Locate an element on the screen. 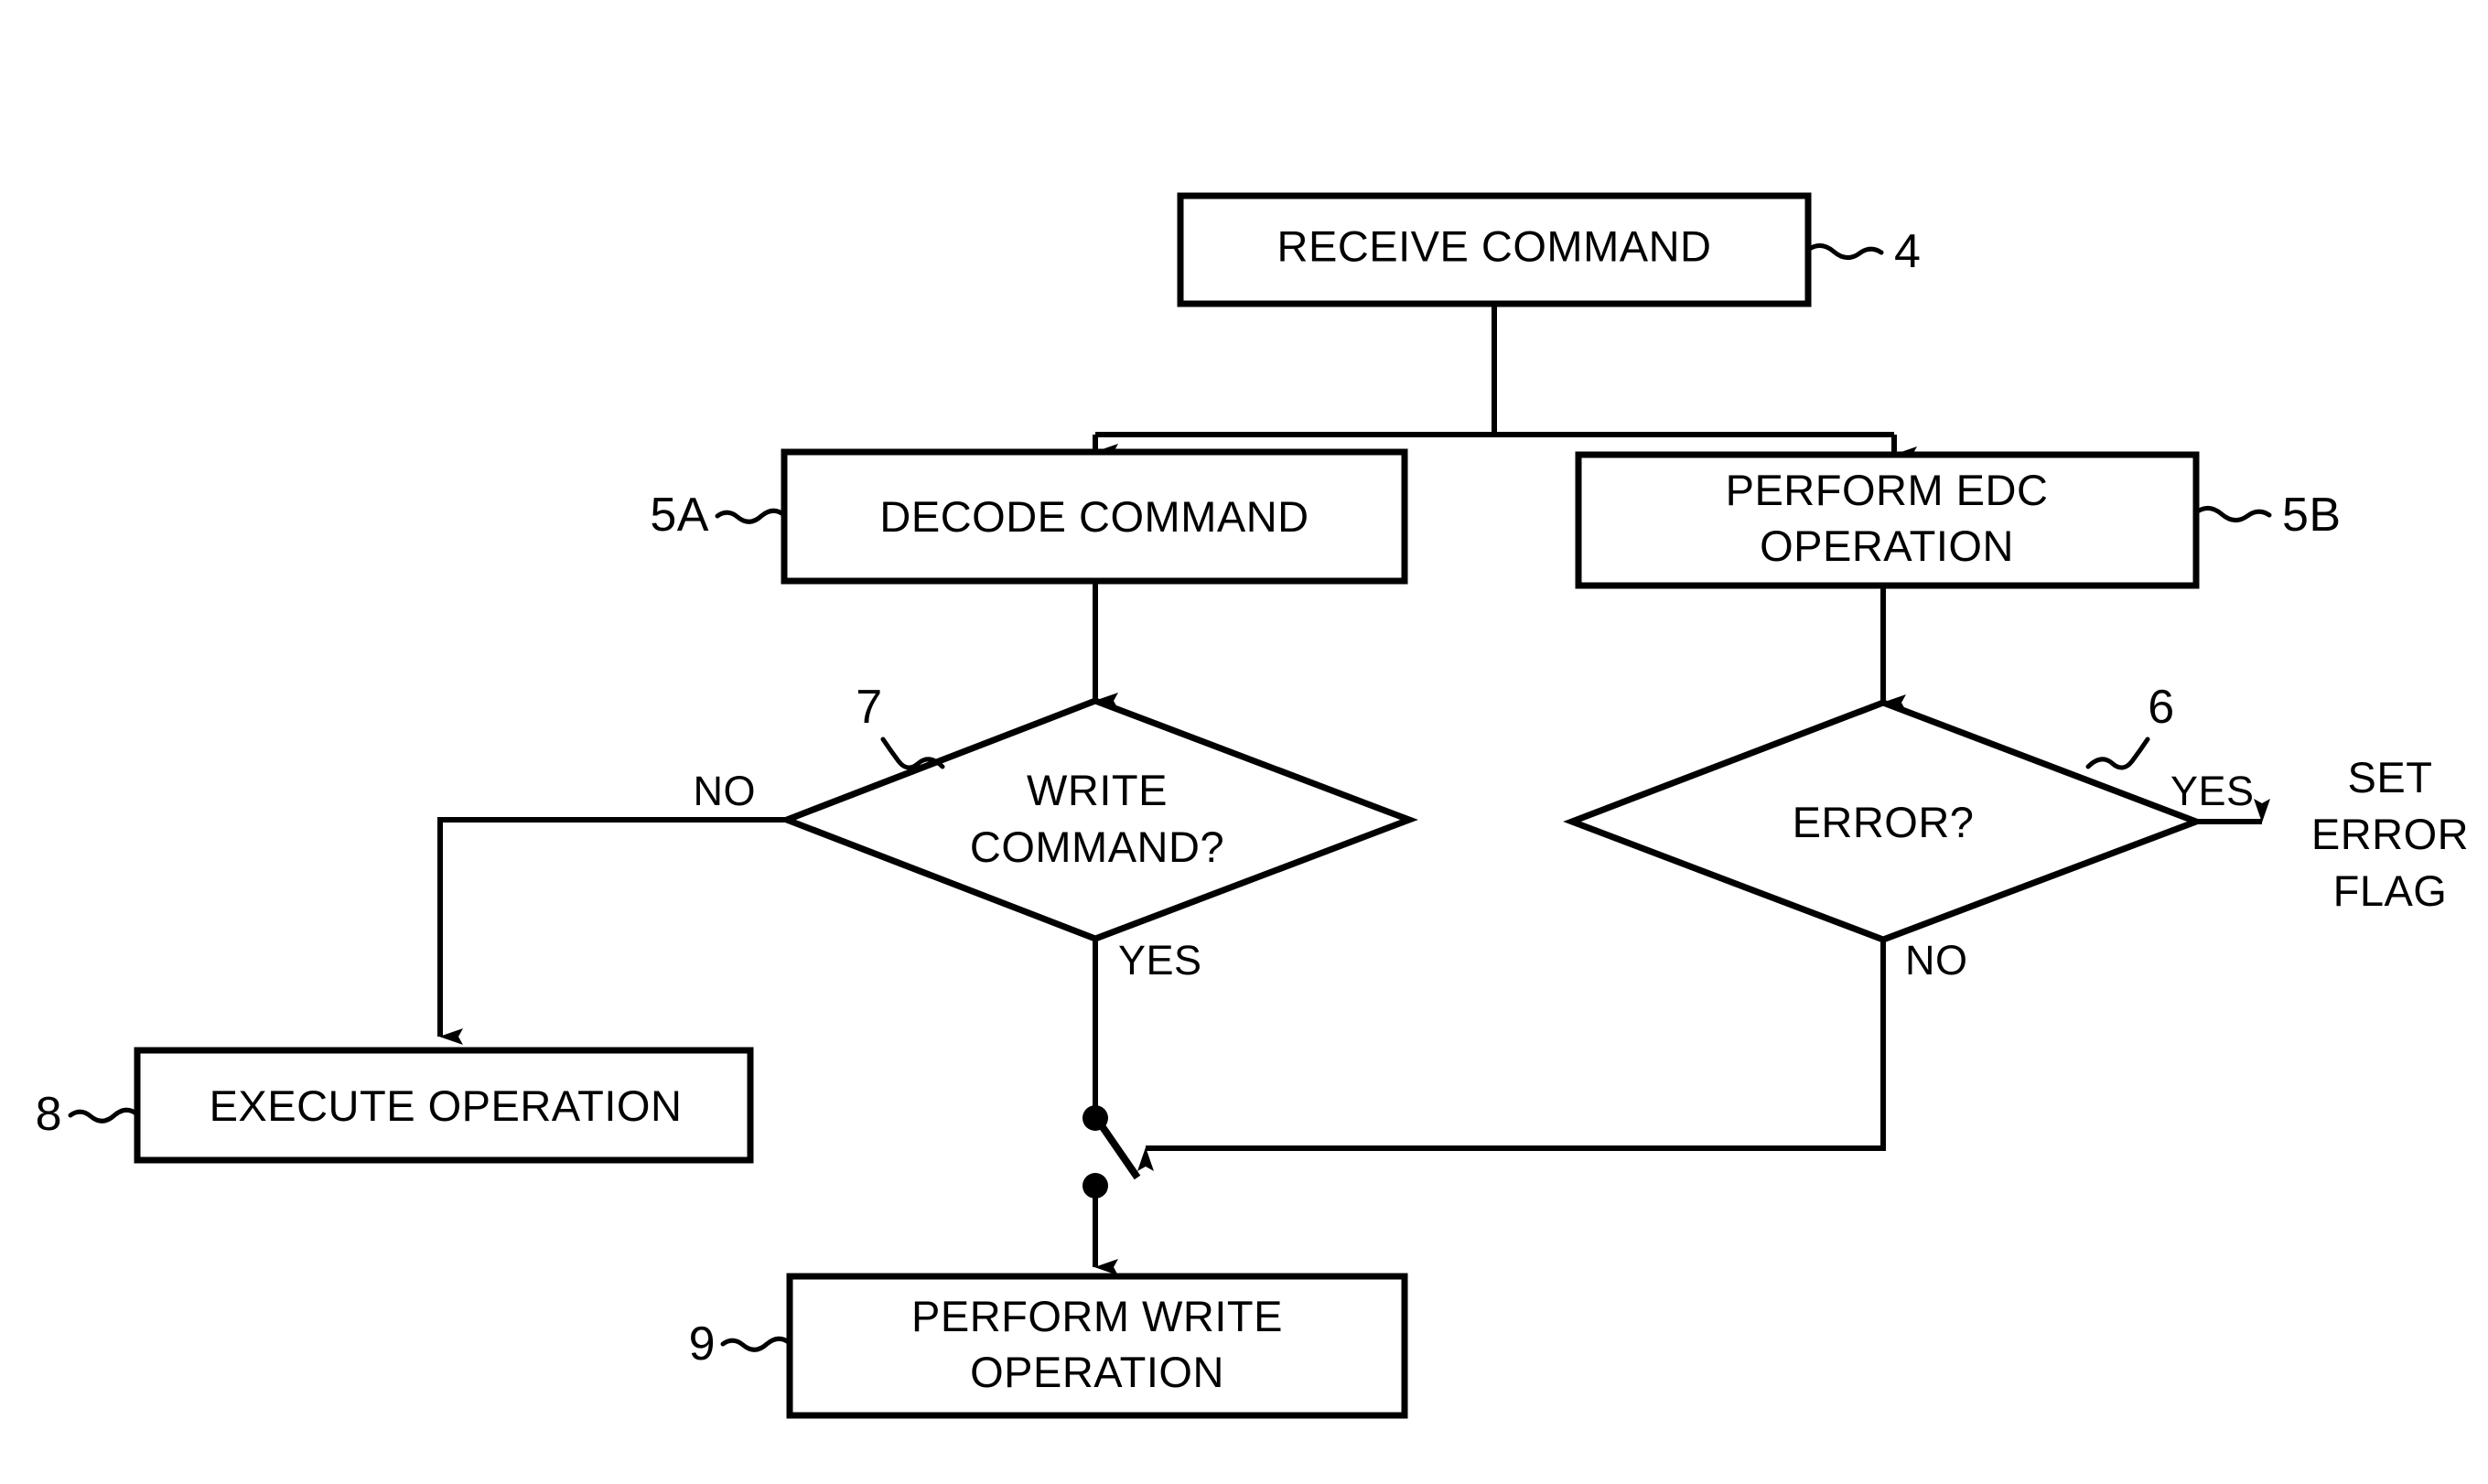 This screenshot has height=1484, width=2488. node-write-command-decision: WRITE COMMAND? is located at coordinates (1098, 819).